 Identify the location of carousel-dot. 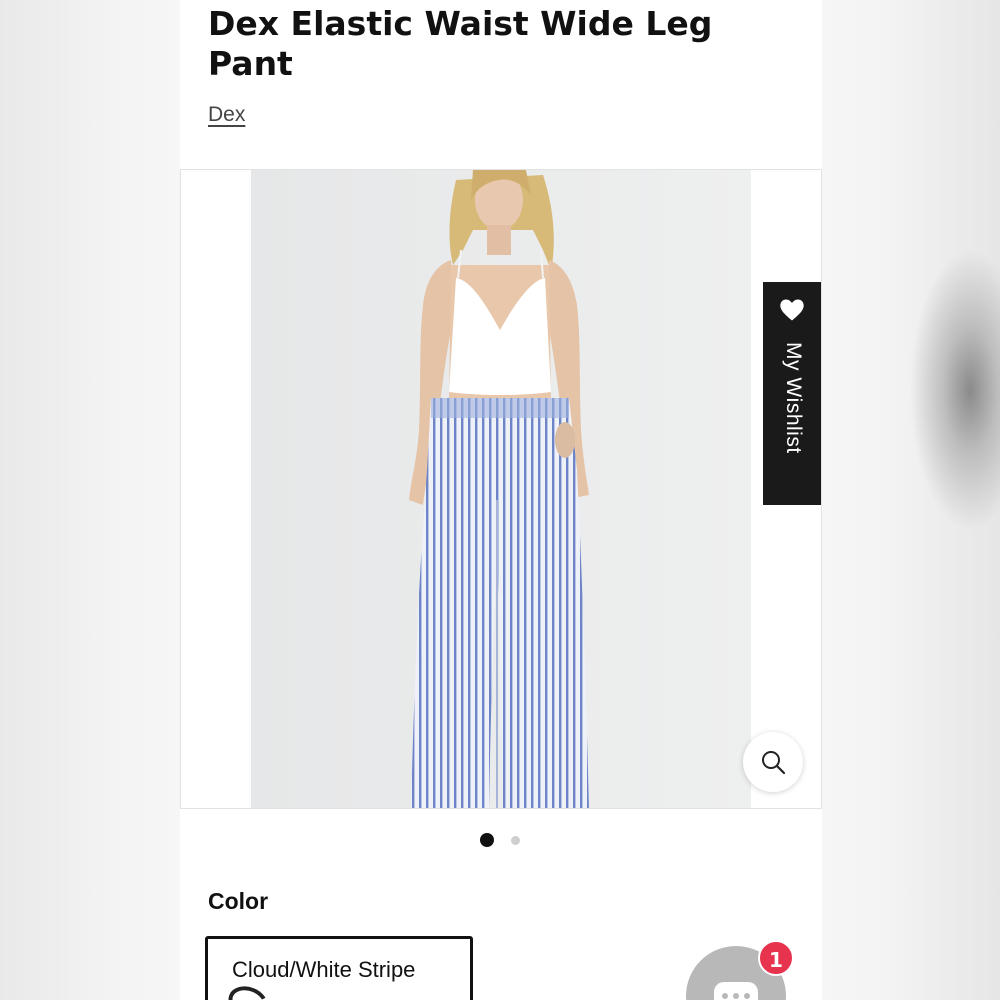
(515, 840).